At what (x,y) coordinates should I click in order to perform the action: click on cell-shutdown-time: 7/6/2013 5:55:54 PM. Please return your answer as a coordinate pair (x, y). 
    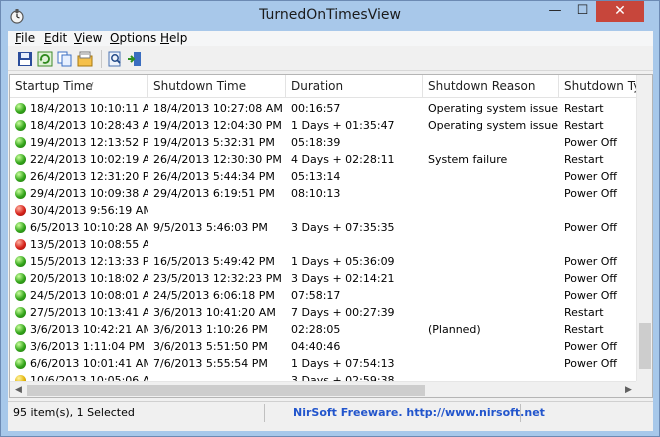
    Looking at the image, I should click on (210, 363).